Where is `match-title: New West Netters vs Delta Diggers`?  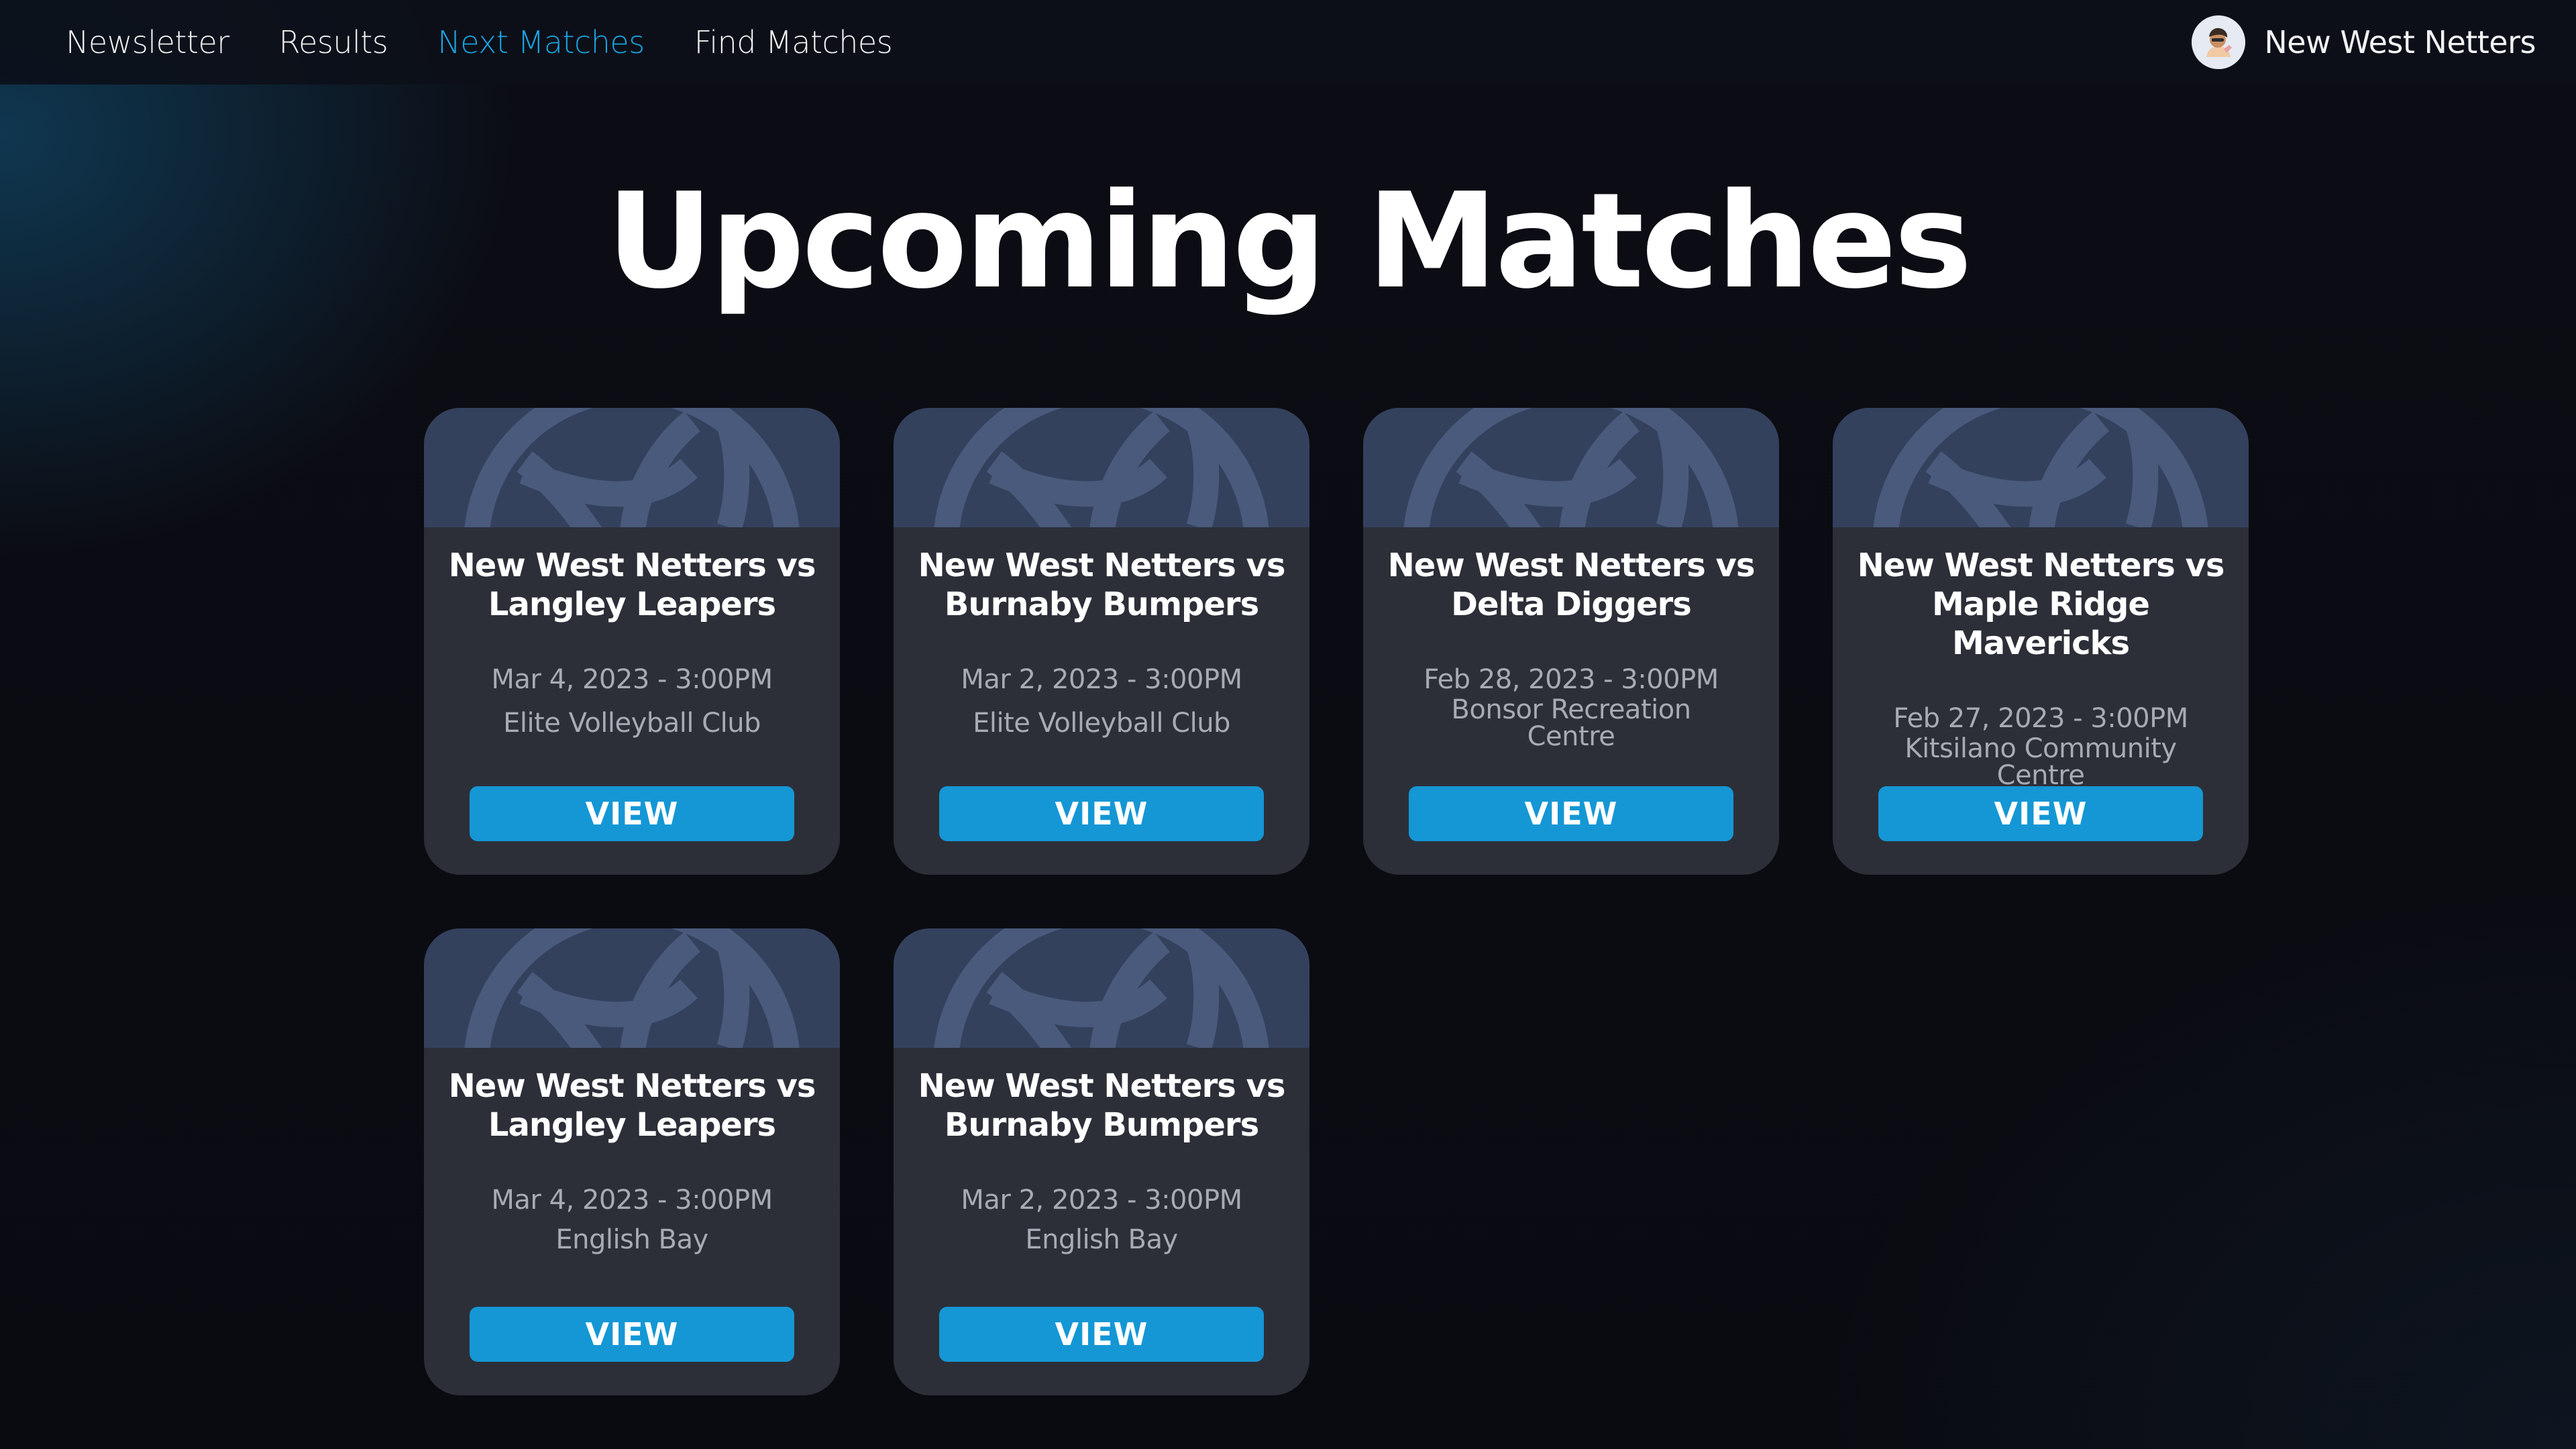 match-title: New West Netters vs Delta Diggers is located at coordinates (1571, 585).